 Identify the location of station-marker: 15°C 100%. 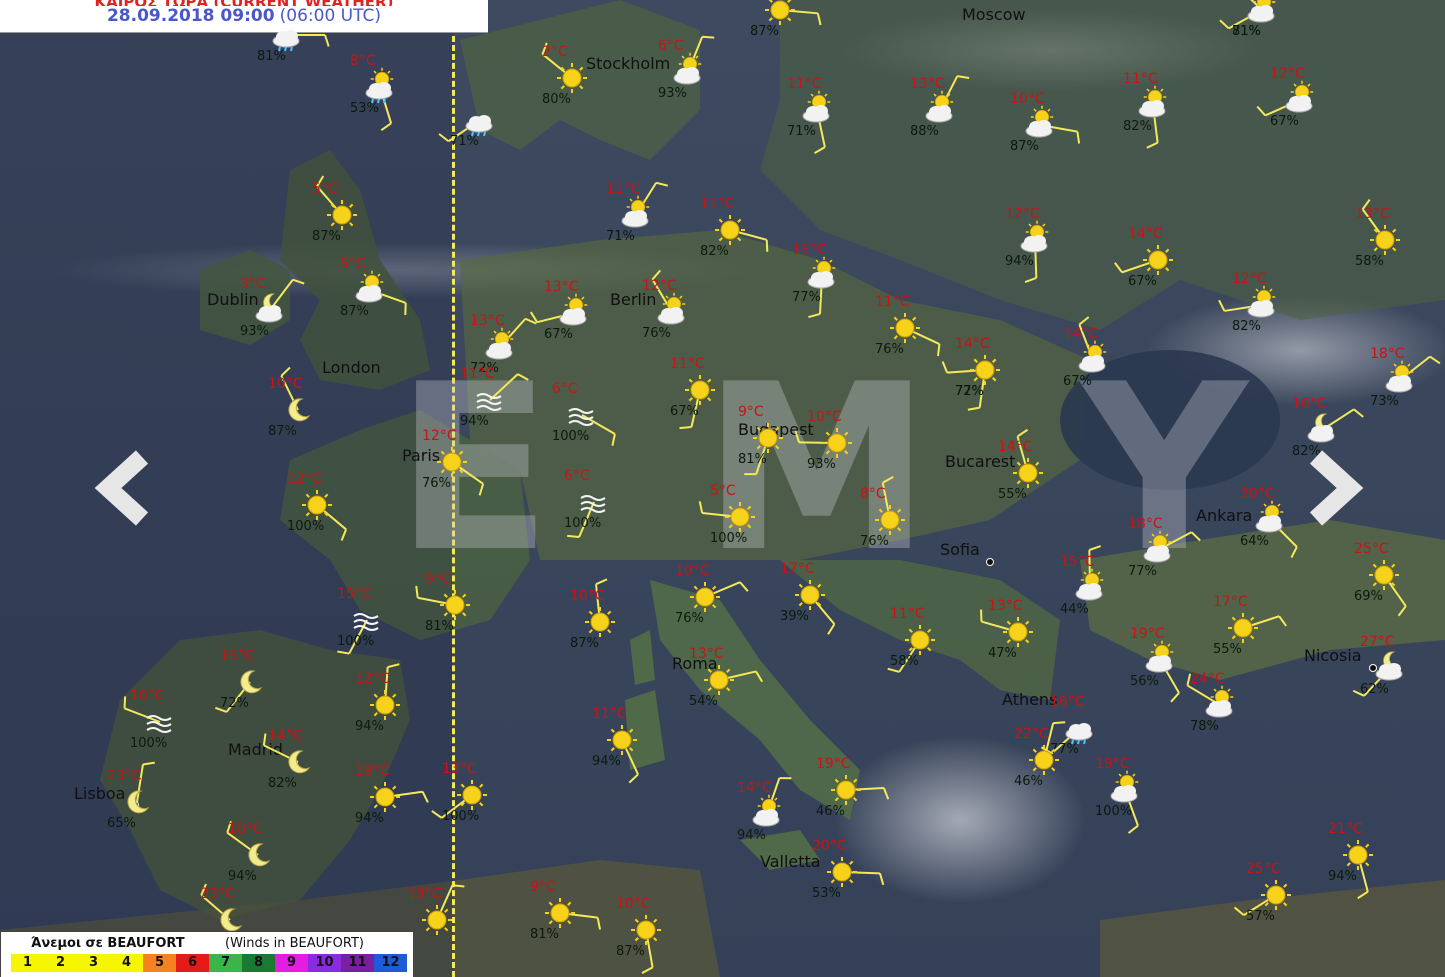
(358, 620).